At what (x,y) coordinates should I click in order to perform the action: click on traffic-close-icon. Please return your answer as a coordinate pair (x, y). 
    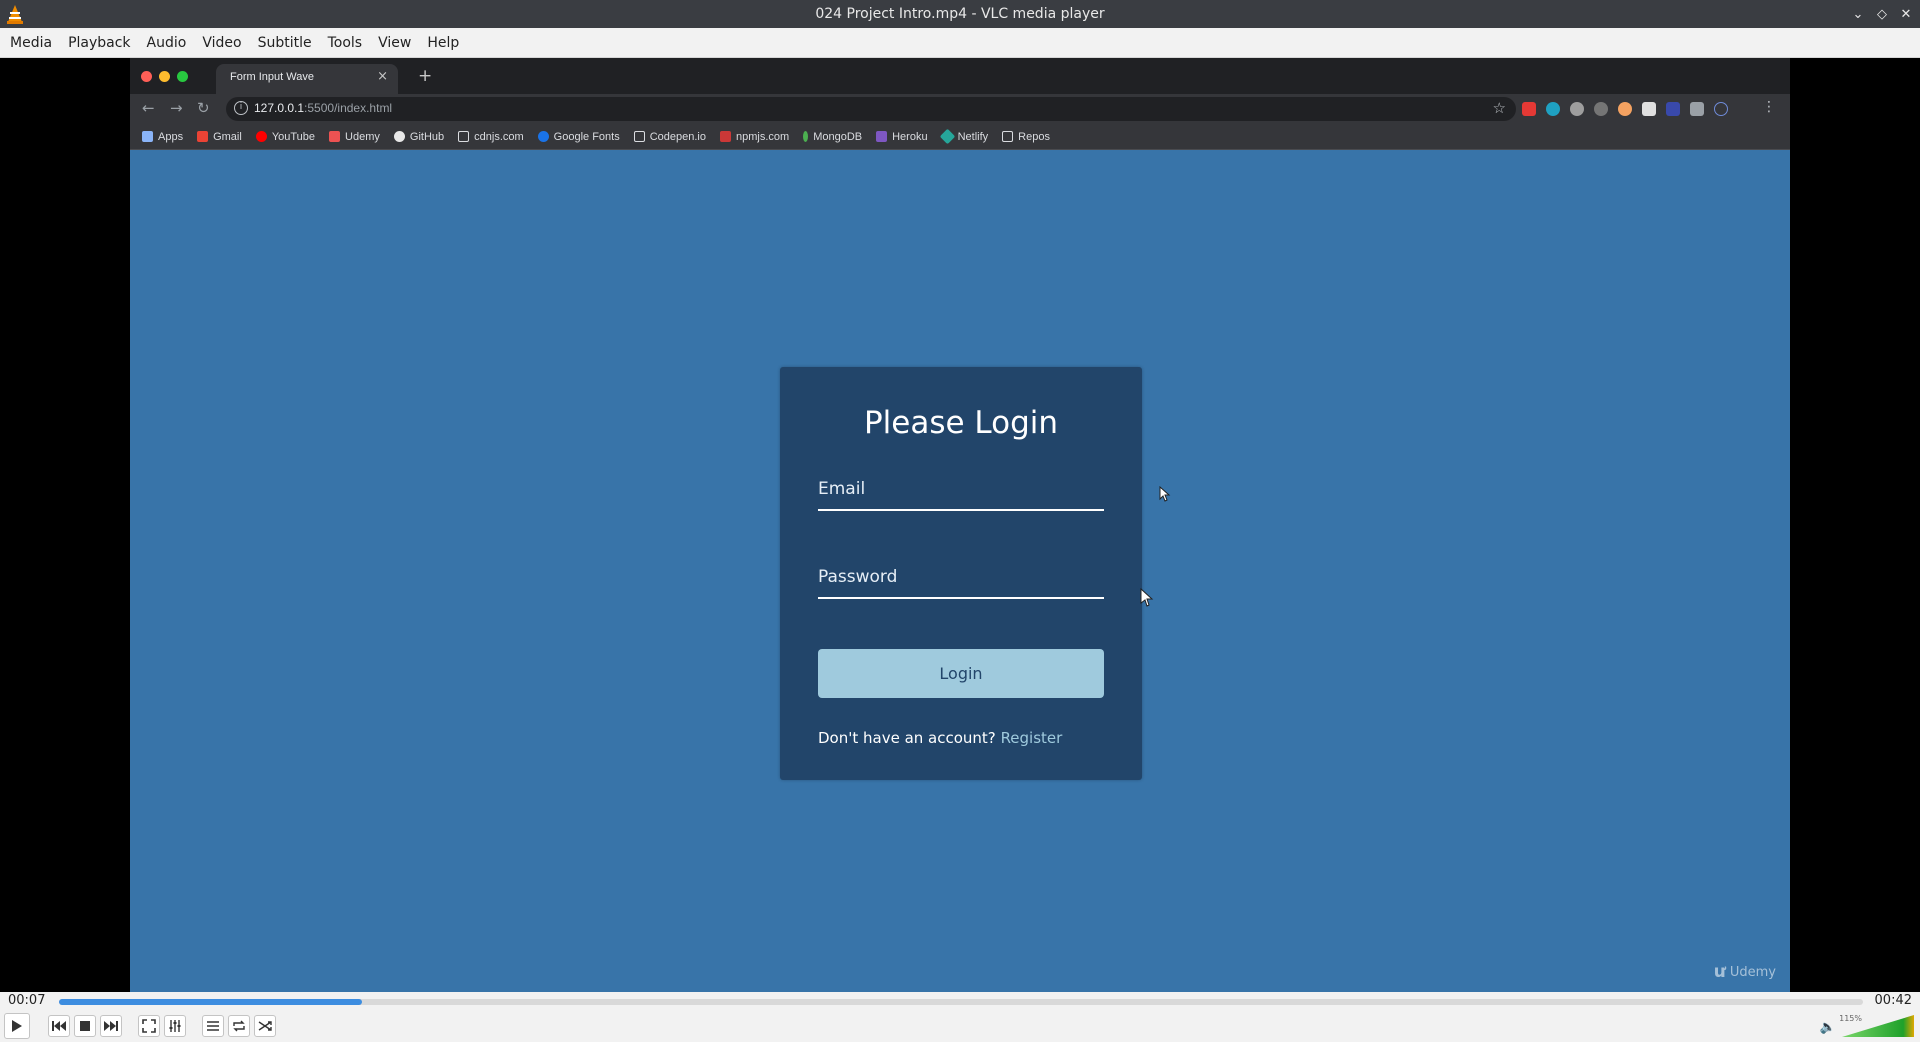
    Looking at the image, I should click on (146, 76).